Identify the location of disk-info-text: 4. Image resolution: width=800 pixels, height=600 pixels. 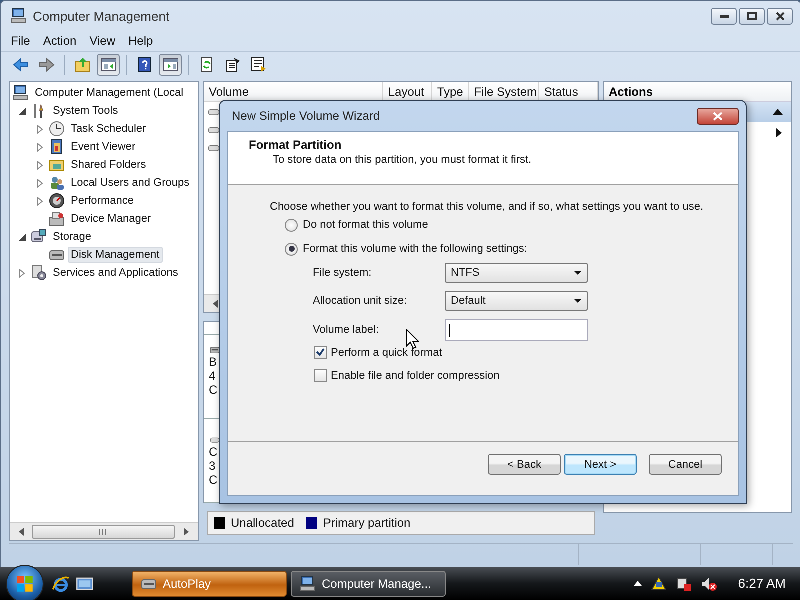
(212, 376).